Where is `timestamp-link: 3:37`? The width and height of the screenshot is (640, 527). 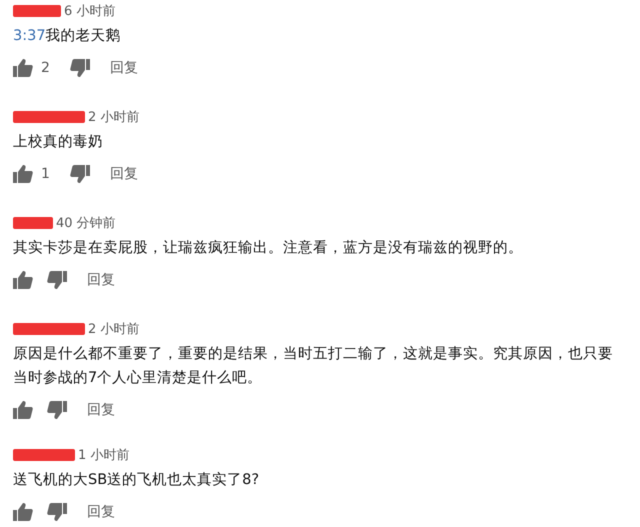 timestamp-link: 3:37 is located at coordinates (29, 36).